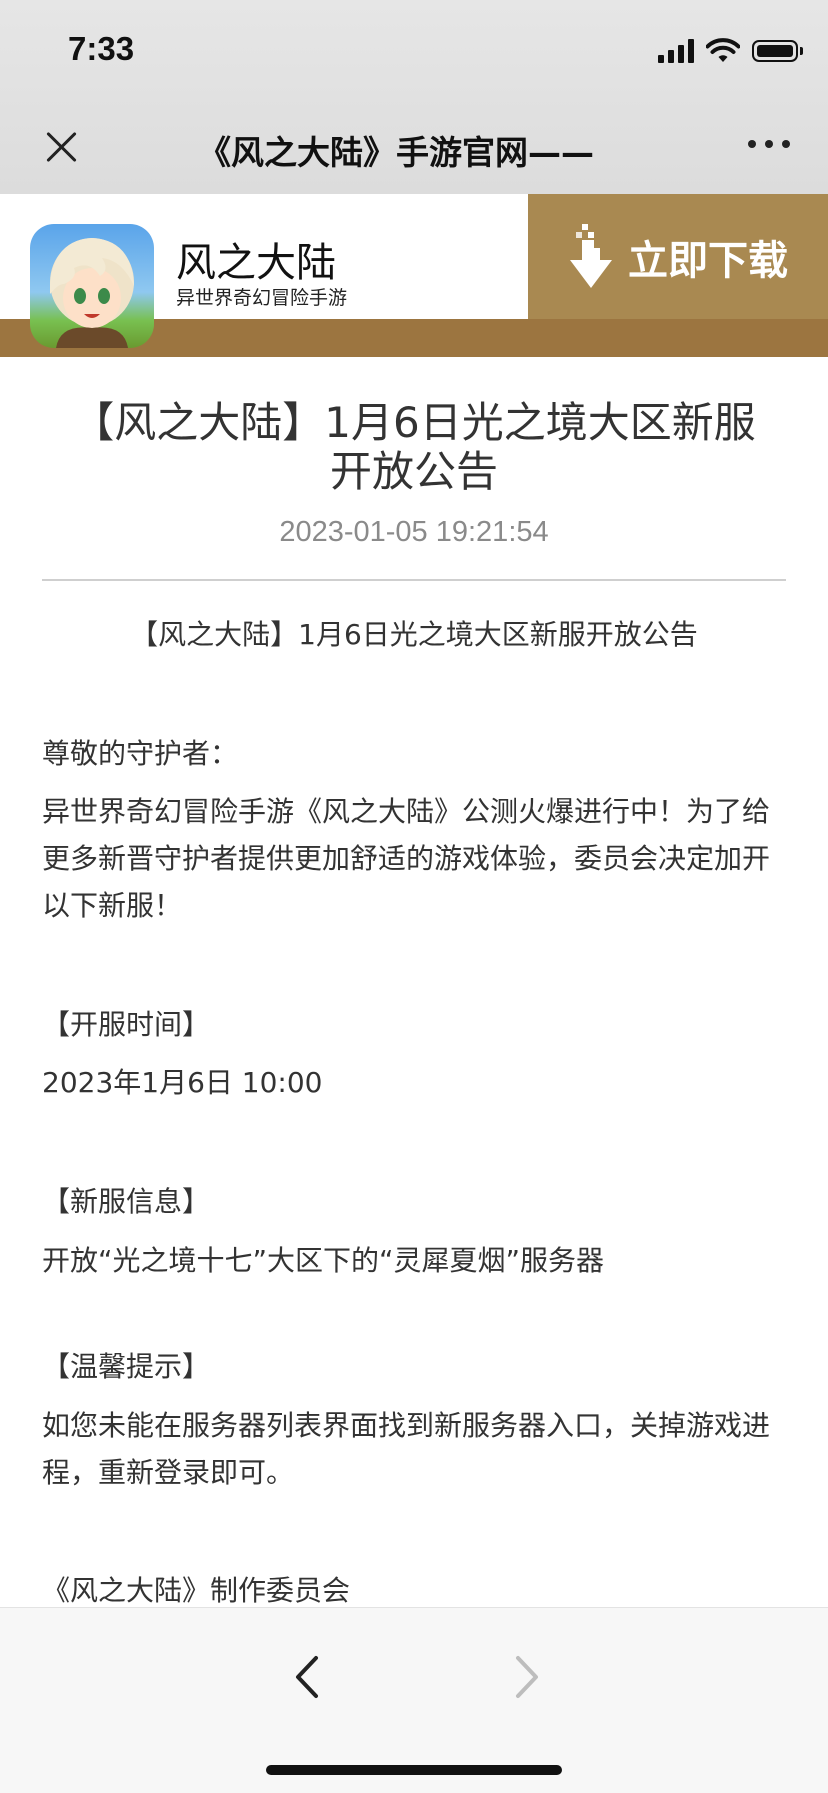  Describe the element at coordinates (591, 255) in the screenshot. I see `download-arrow-icon` at that location.